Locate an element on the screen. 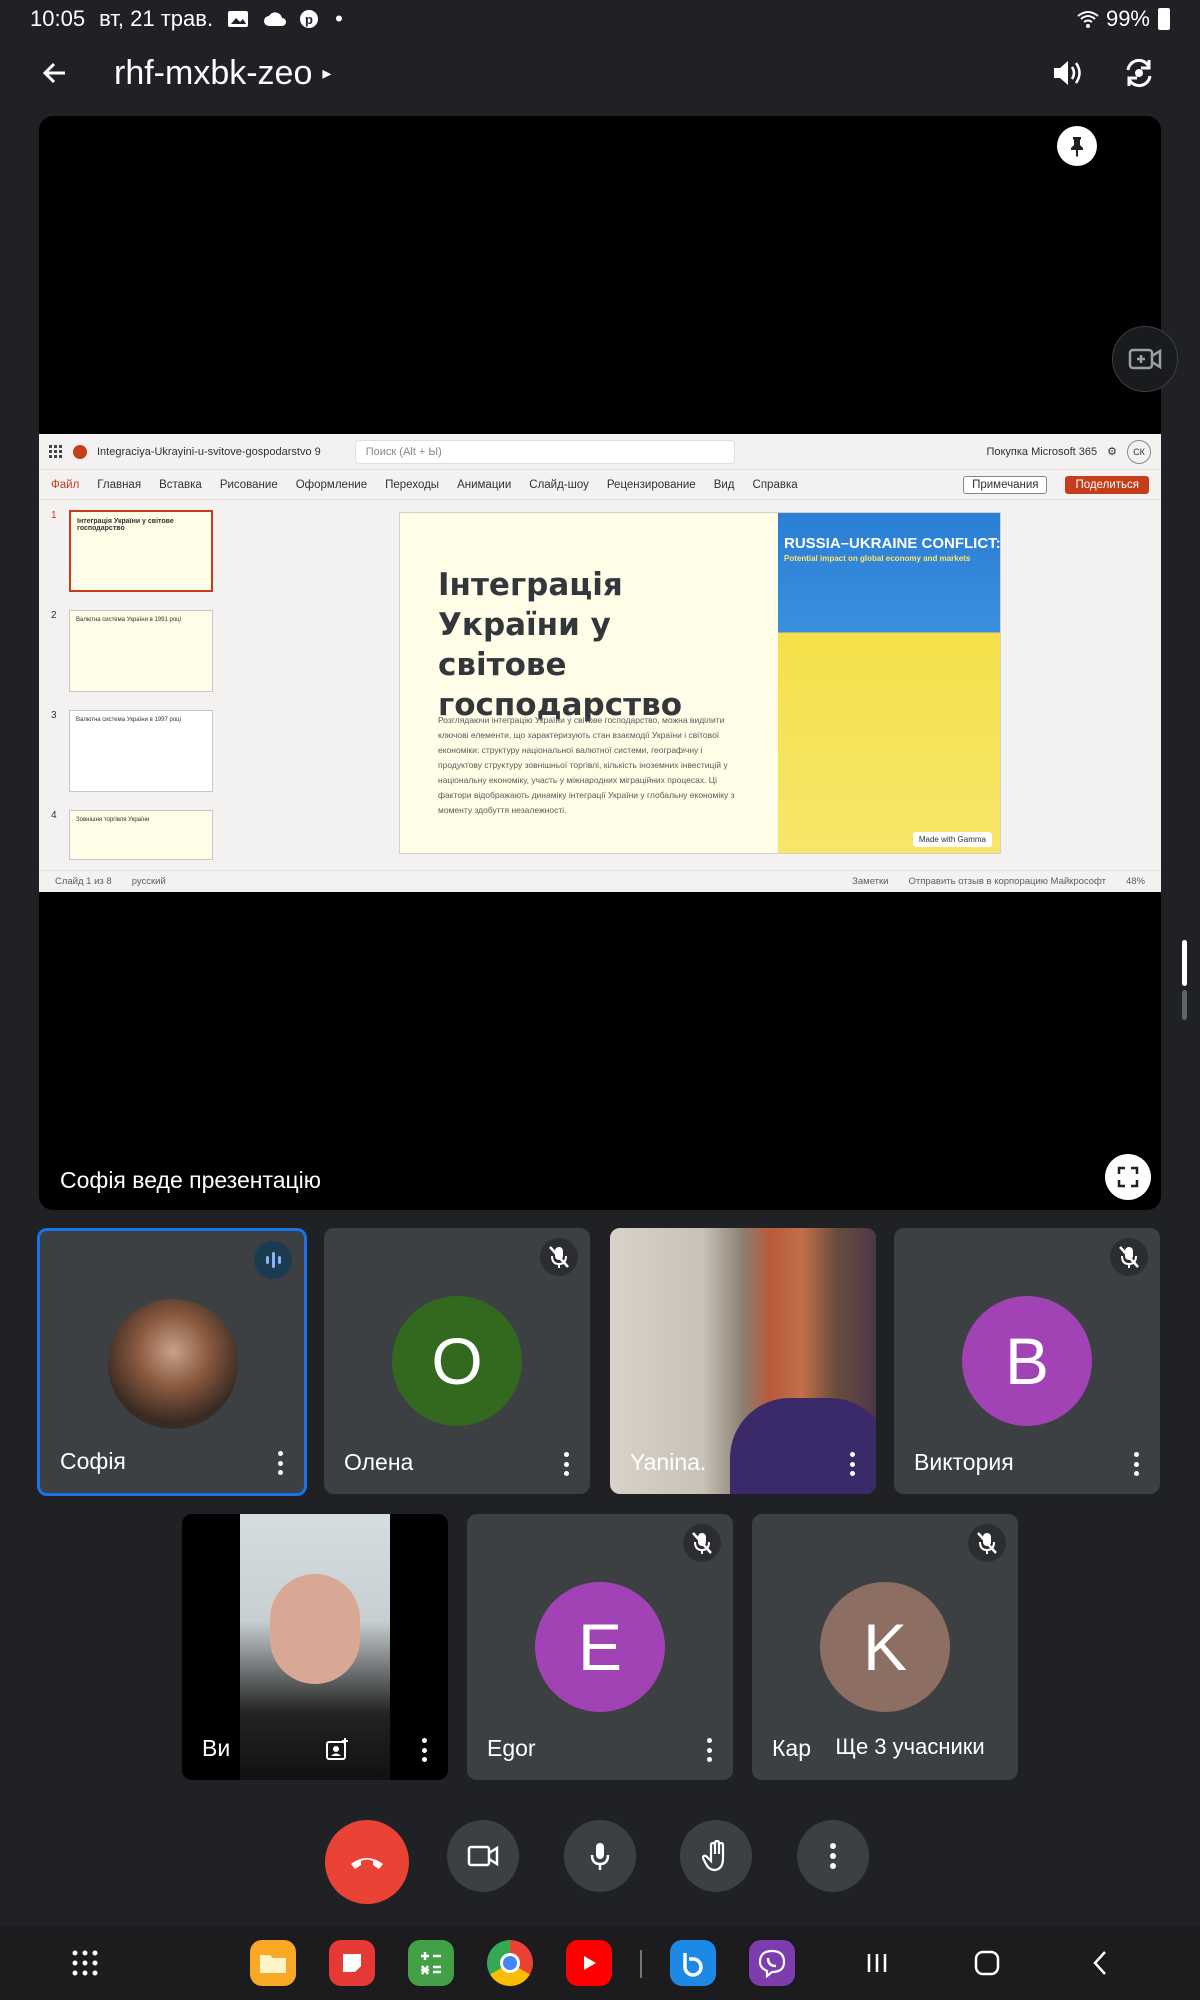 The image size is (1200, 2000). powerpoint-logo-icon is located at coordinates (80, 451).